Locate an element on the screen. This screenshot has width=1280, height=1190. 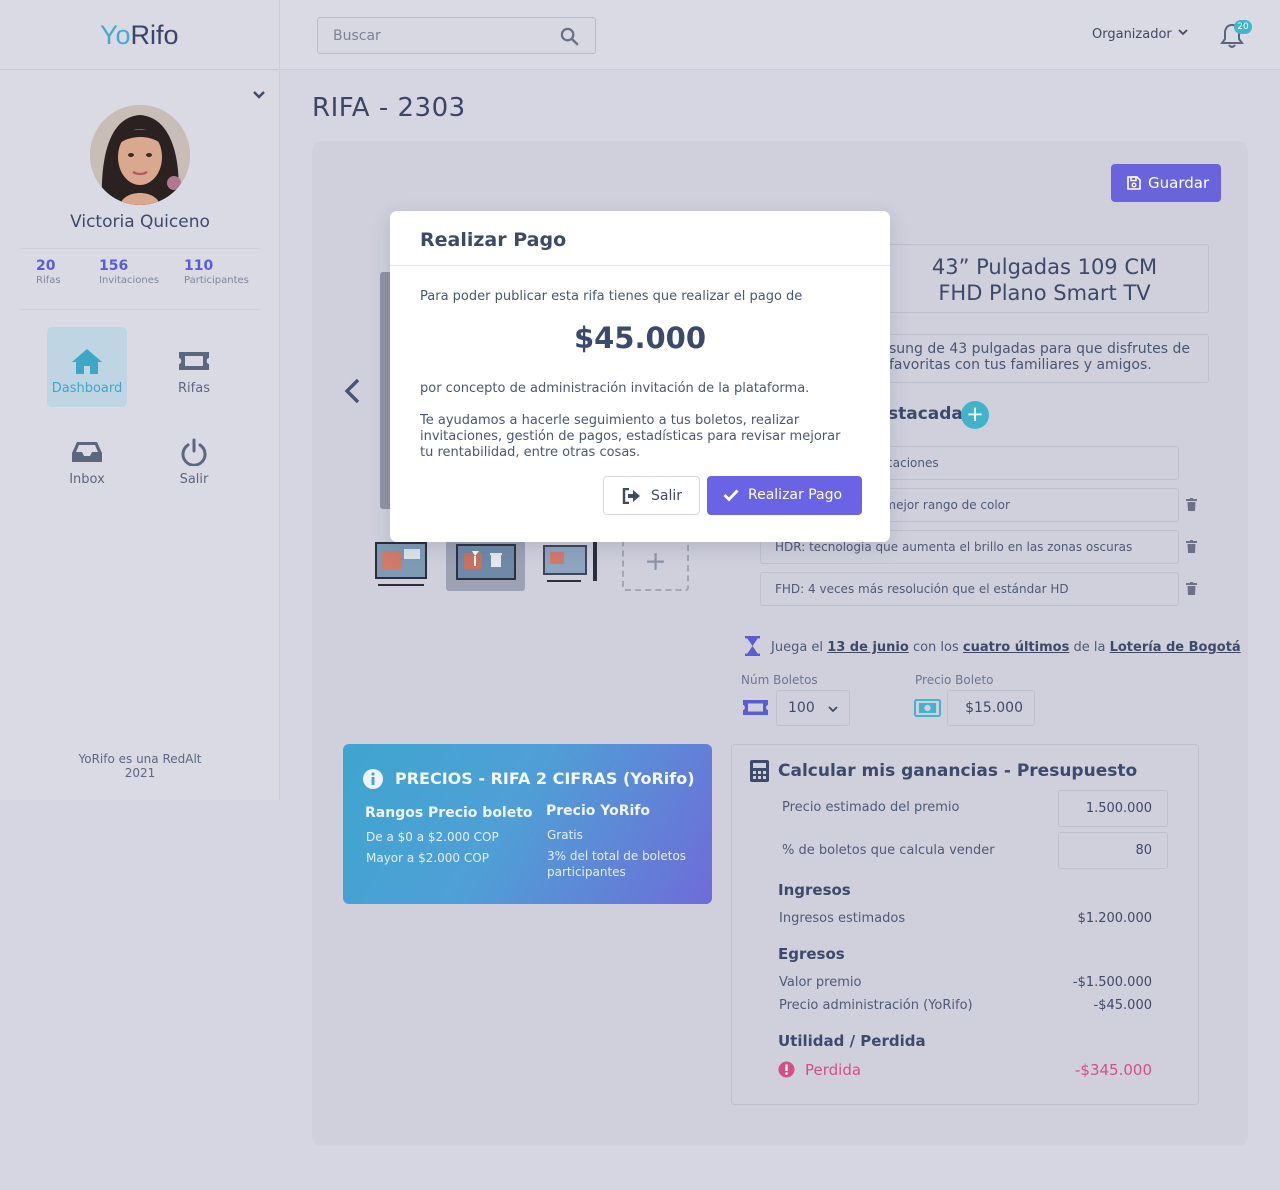
top-bar: YoRifo Organizador 20 is located at coordinates (640, 35).